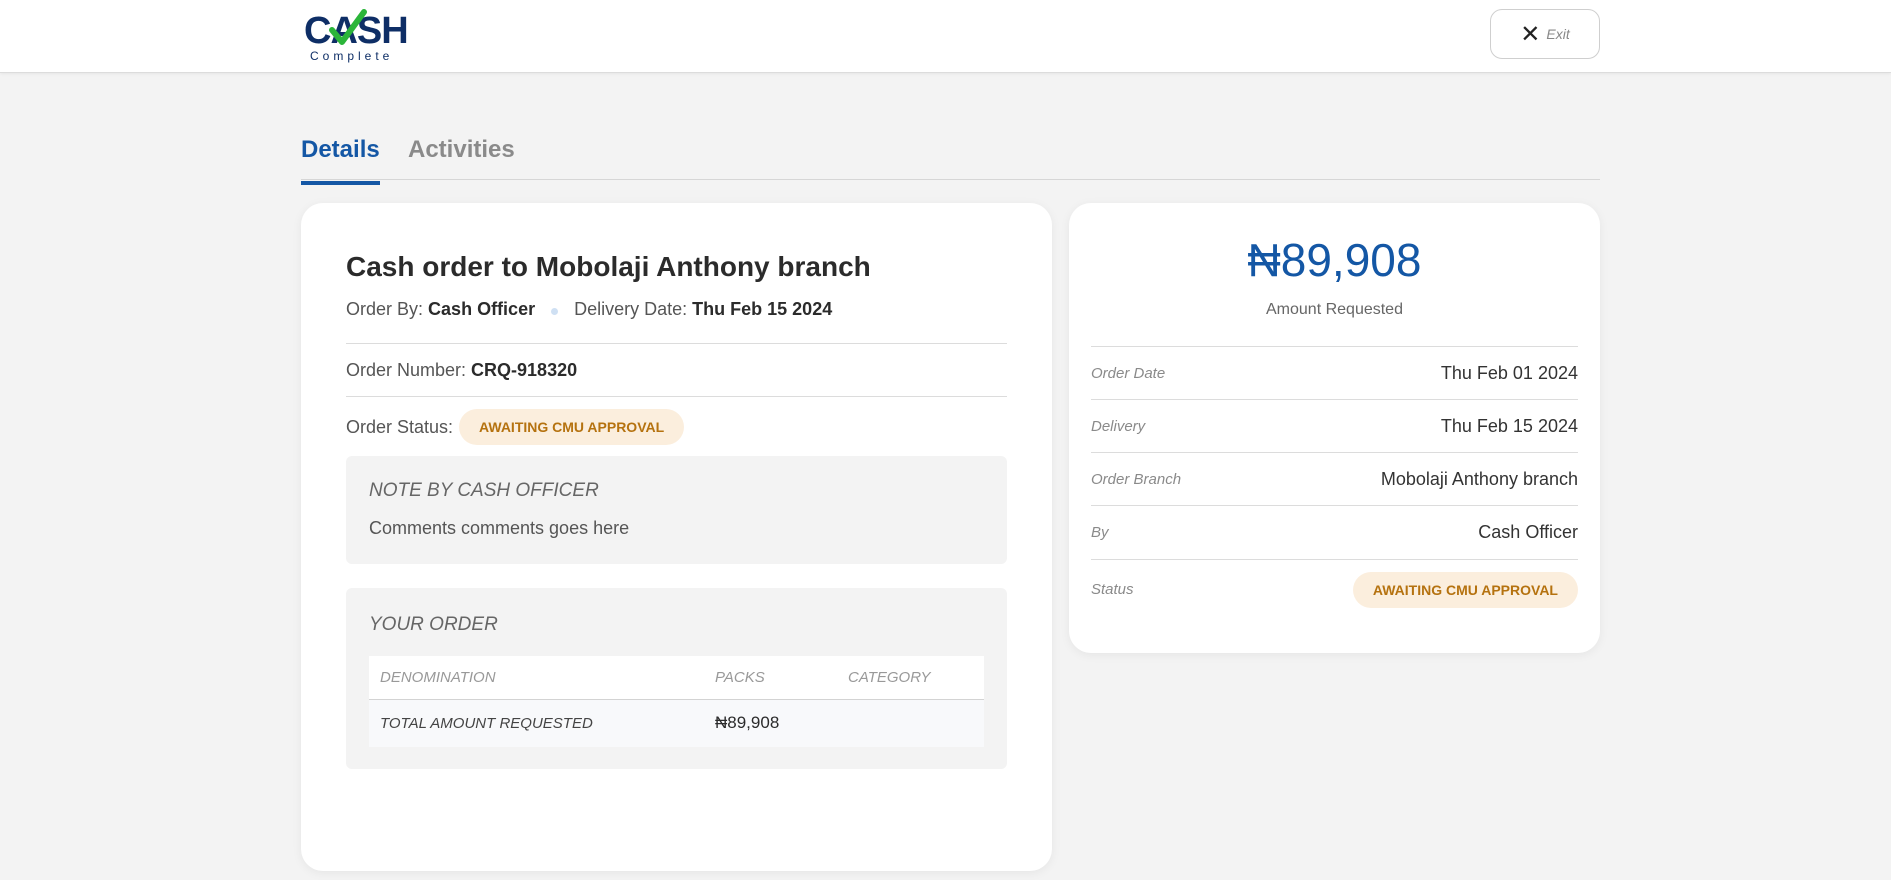 This screenshot has height=880, width=1891. I want to click on tab-details: Details, so click(340, 160).